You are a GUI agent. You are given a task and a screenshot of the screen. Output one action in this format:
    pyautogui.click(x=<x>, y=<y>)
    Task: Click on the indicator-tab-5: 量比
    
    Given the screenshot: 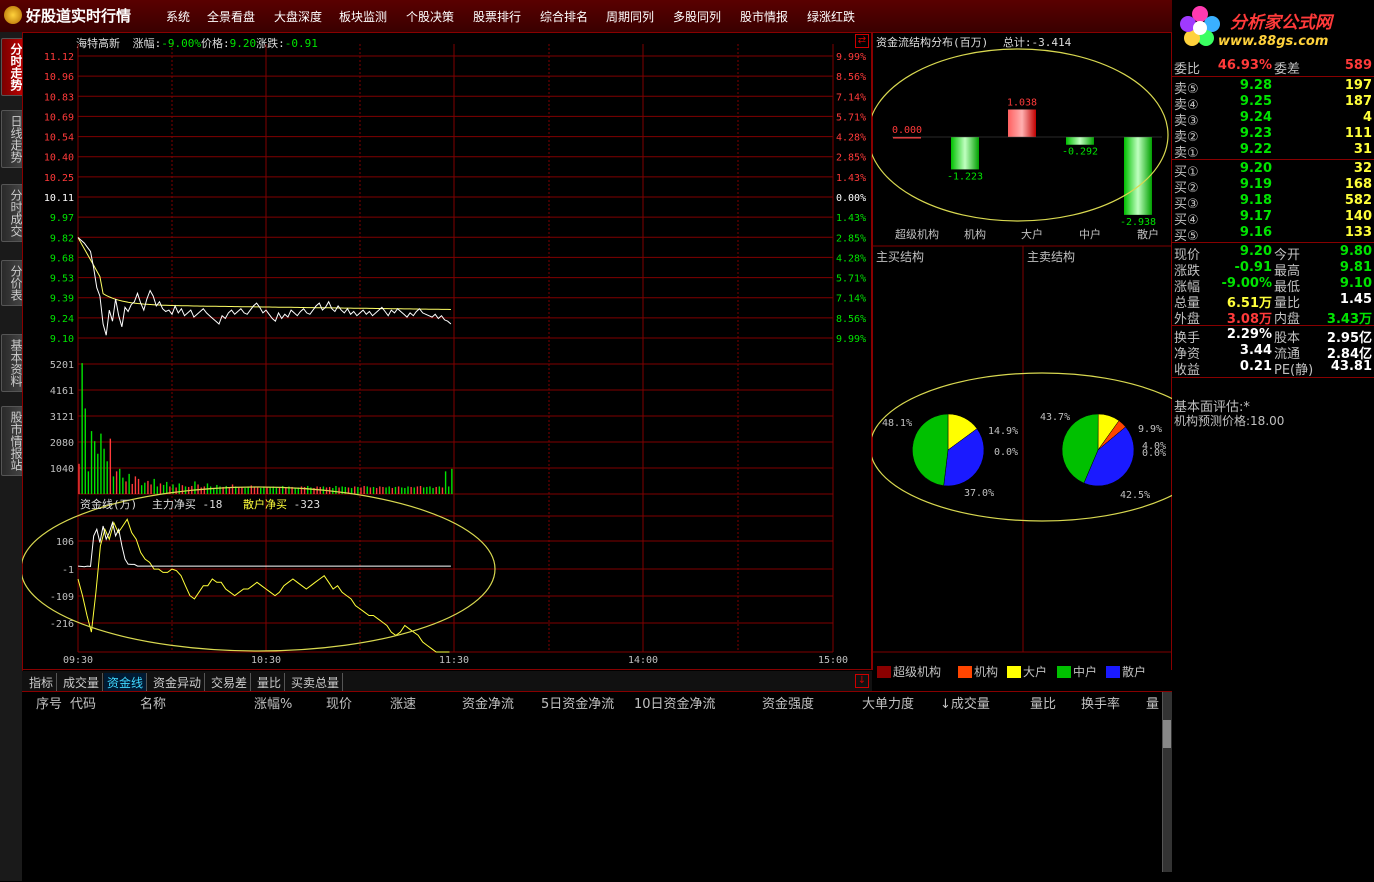 What is the action you would take?
    pyautogui.click(x=270, y=682)
    